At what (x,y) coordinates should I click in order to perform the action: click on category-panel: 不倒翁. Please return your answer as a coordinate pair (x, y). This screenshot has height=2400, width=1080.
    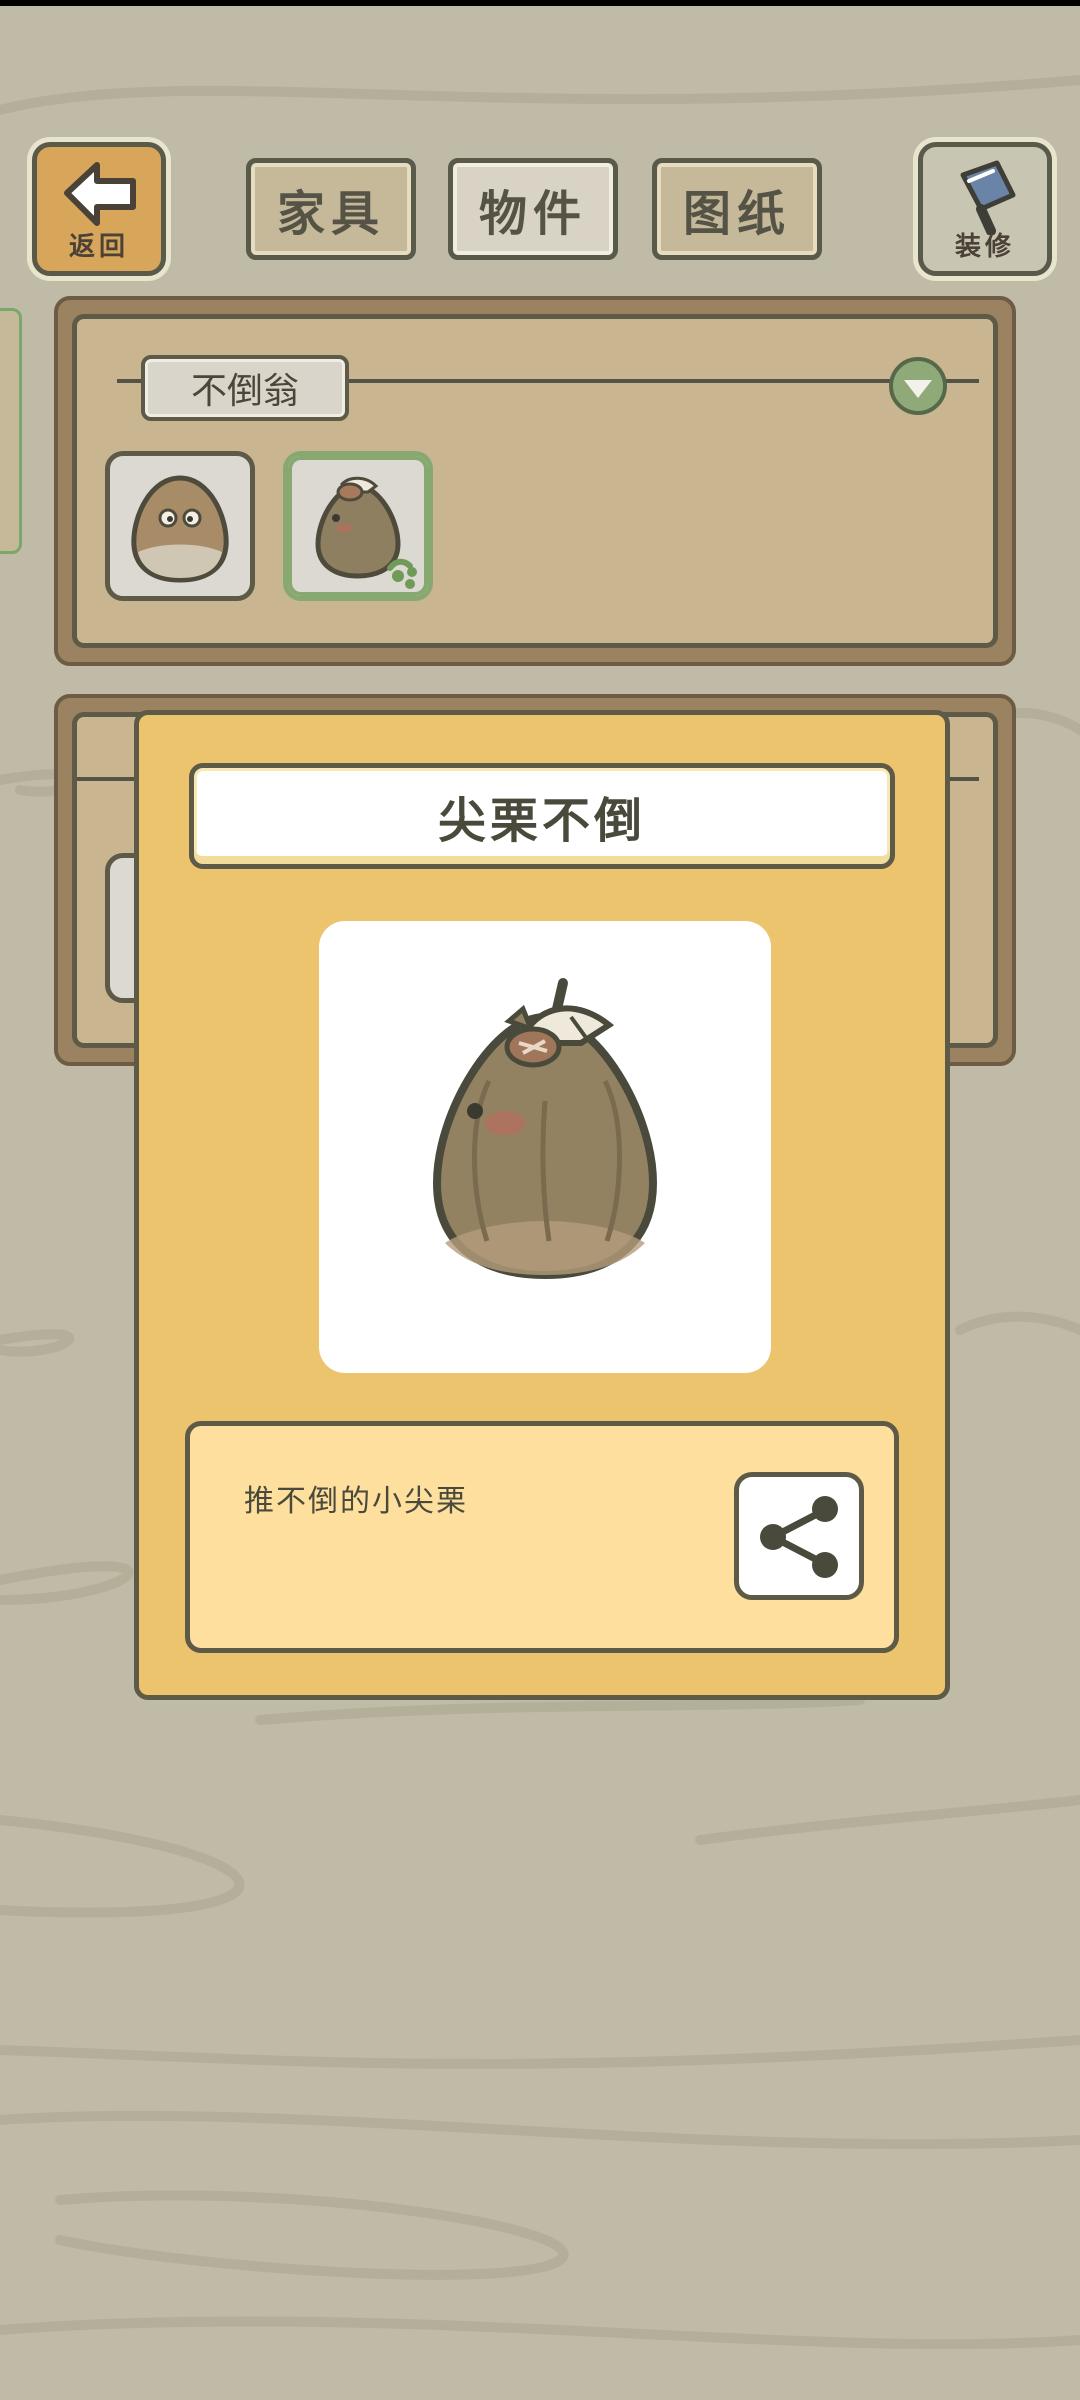
    Looking at the image, I should click on (535, 481).